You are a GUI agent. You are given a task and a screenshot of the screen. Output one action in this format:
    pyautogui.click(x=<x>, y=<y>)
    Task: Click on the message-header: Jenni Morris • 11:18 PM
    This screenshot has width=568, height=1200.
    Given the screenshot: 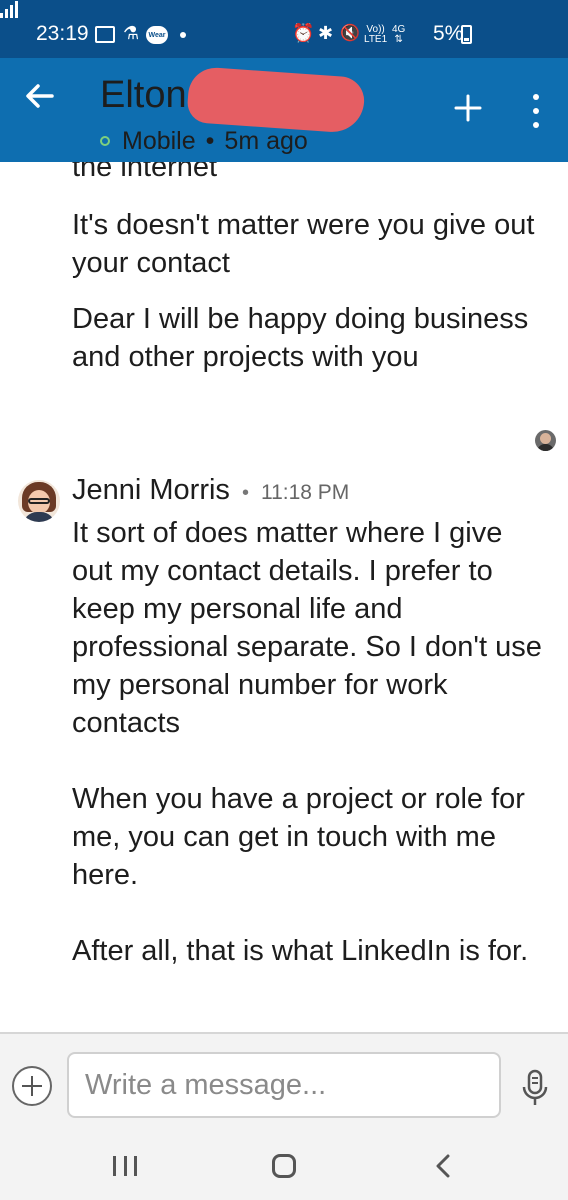 What is the action you would take?
    pyautogui.click(x=210, y=493)
    